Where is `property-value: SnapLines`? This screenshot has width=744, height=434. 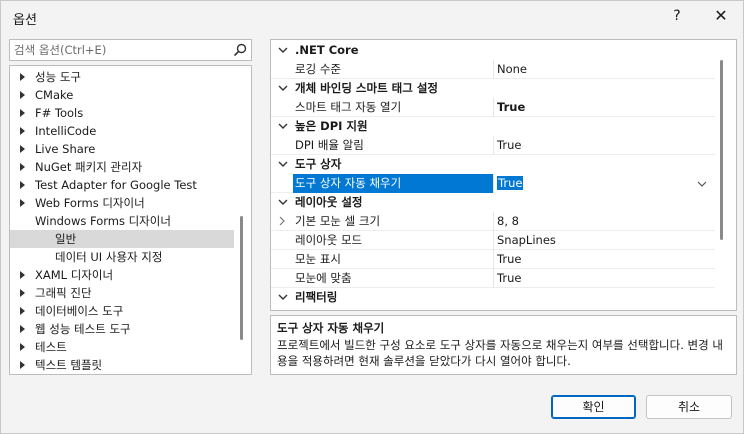 property-value: SnapLines is located at coordinates (604, 240).